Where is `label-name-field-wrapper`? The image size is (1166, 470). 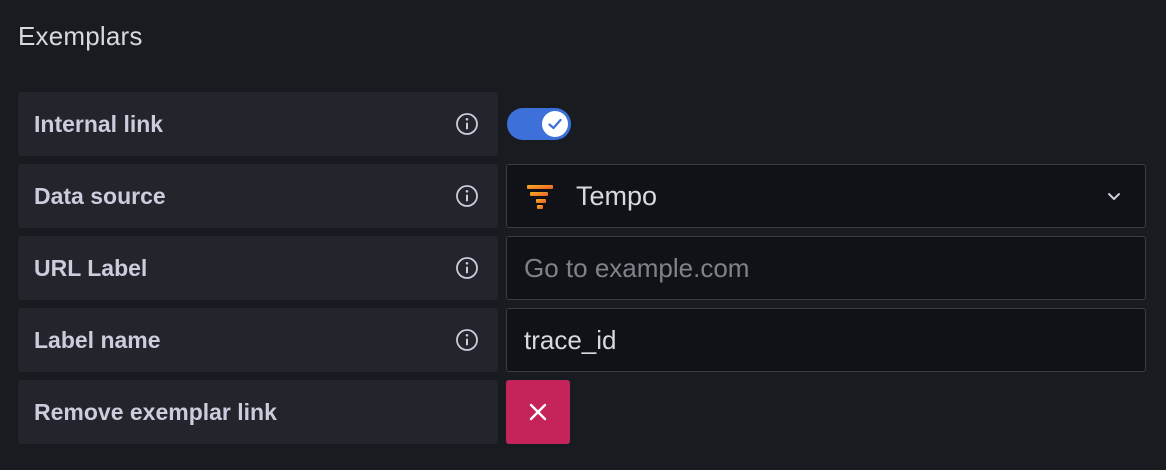 label-name-field-wrapper is located at coordinates (826, 340).